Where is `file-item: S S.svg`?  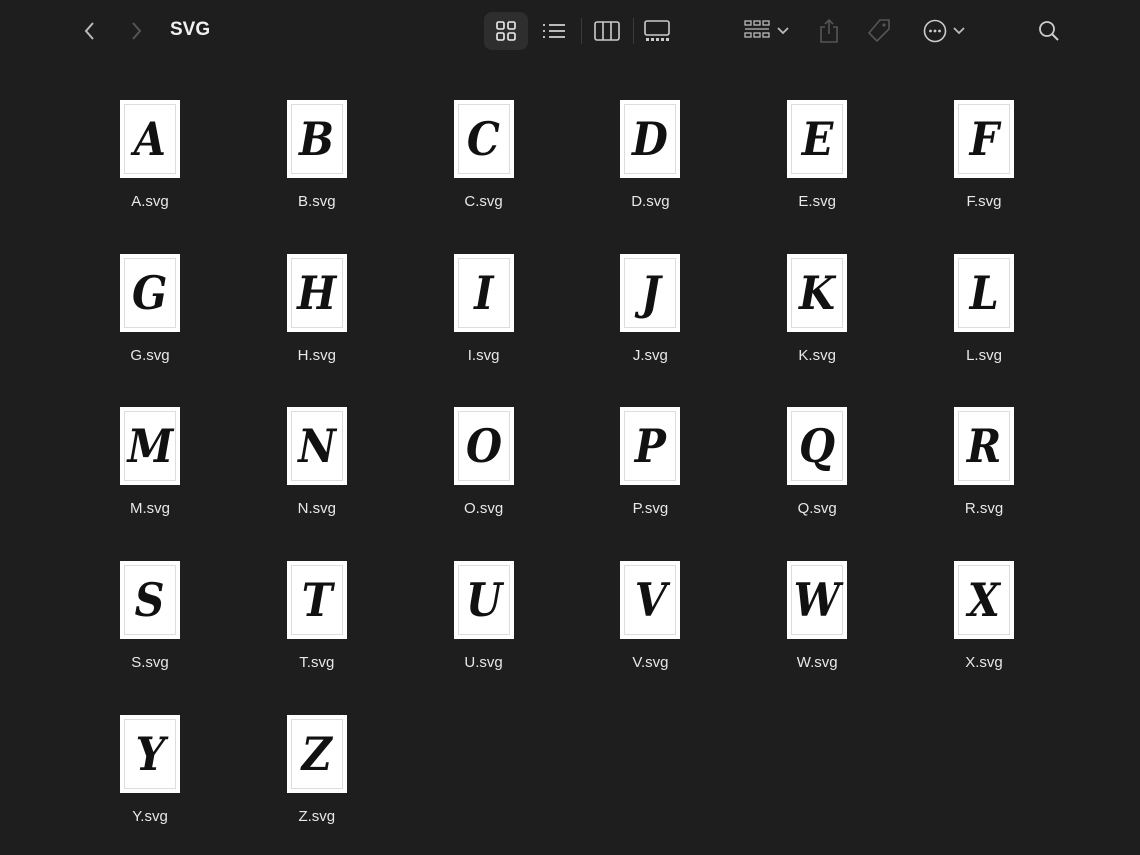 file-item: S S.svg is located at coordinates (150, 628).